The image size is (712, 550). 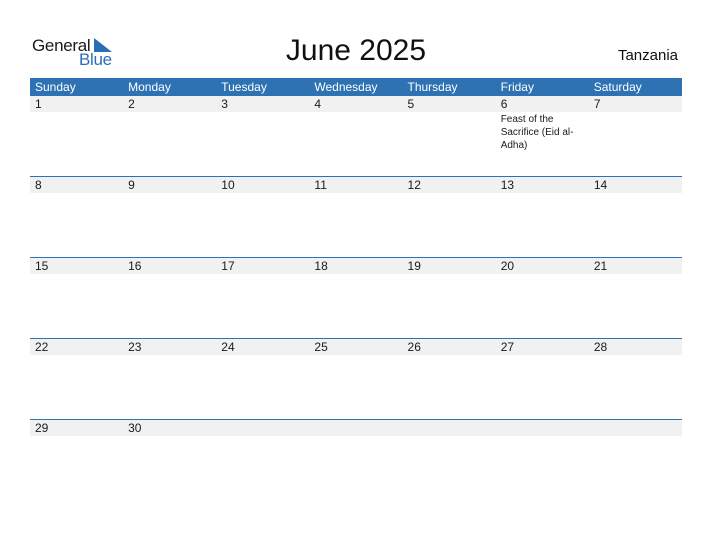 I want to click on day-cell: 6 Feast of the Sacrifice (Eid al-Adha), so click(x=542, y=136).